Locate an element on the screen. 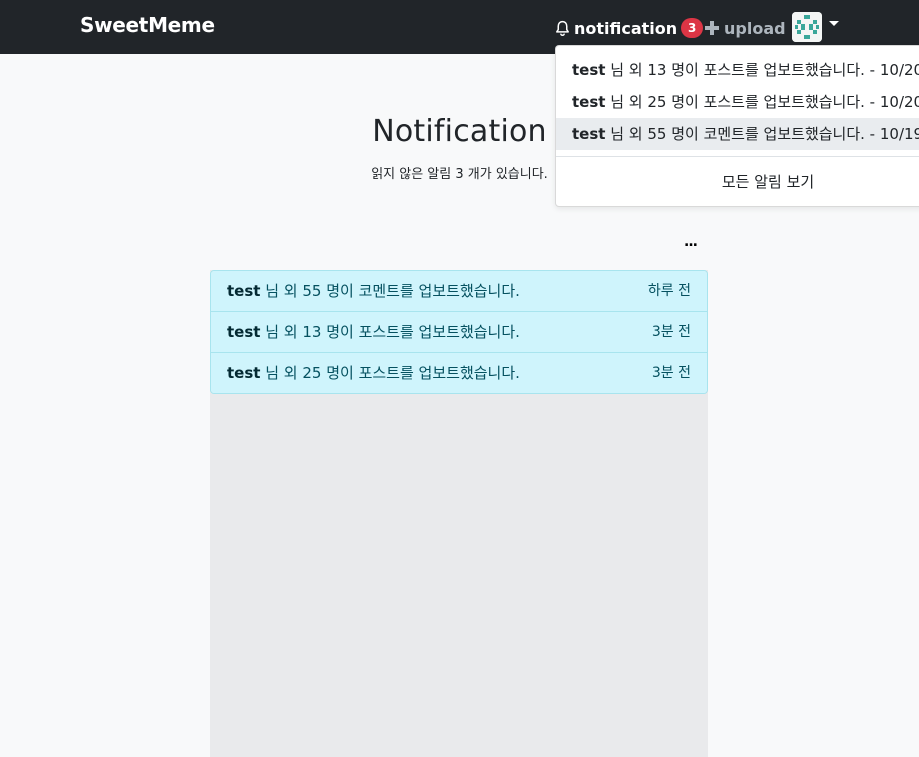 Image resolution: width=919 pixels, height=757 pixels. dropdown-notification-item: test 님 외 13 명이 포스트를 업보트했습니다. - 10/20 is located at coordinates (737, 70).